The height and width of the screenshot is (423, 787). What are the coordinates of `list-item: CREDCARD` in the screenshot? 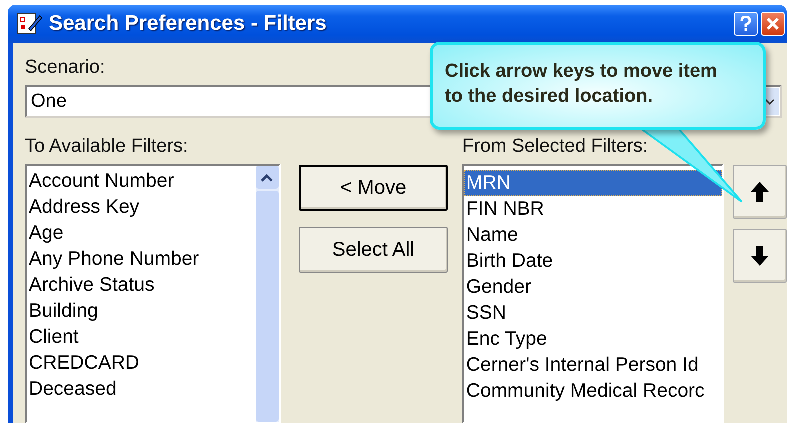 It's located at (141, 363).